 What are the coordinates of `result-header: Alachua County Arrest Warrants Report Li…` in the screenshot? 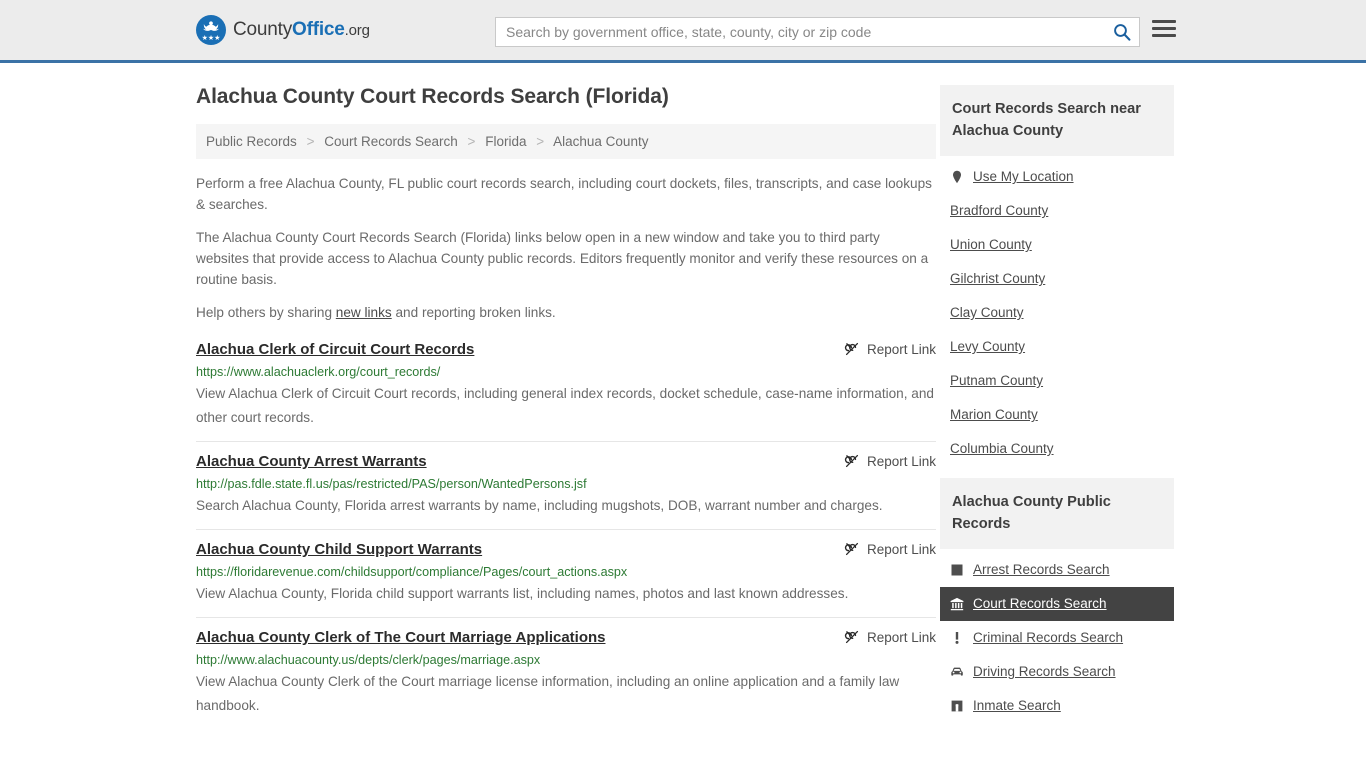 It's located at (566, 462).